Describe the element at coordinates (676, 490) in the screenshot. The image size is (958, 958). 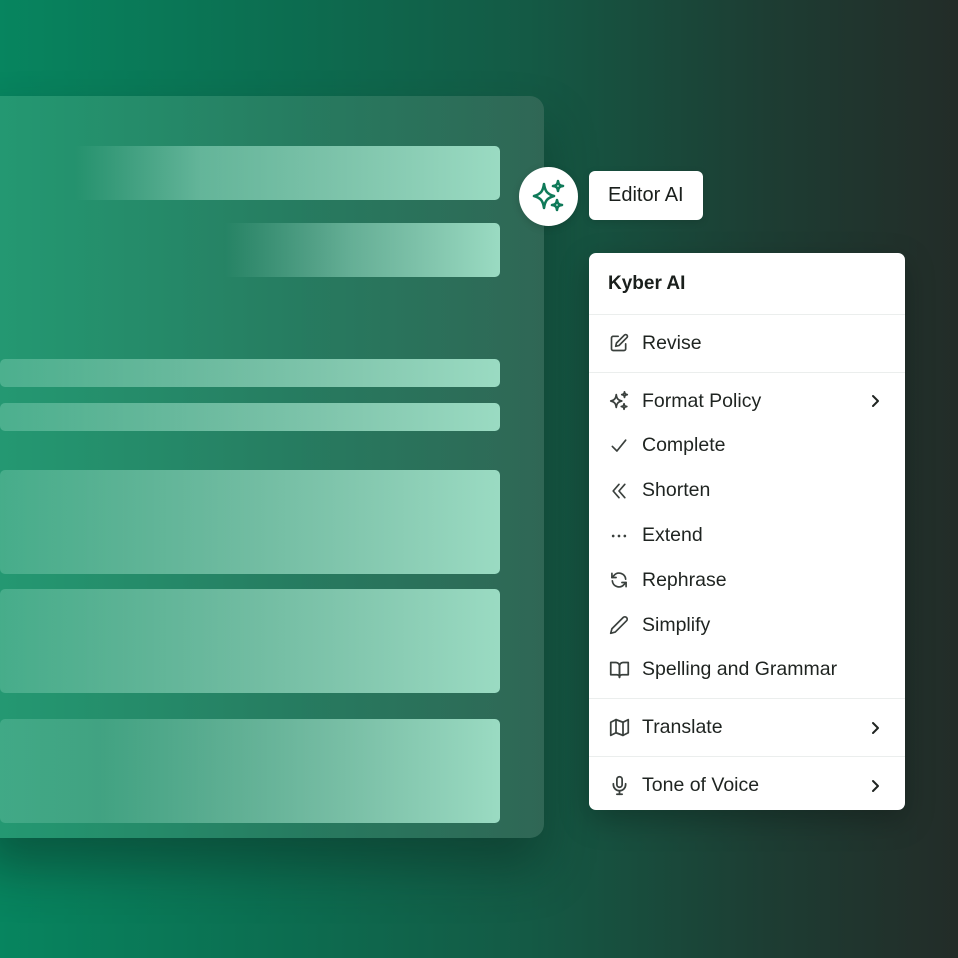
I see `menu-item-label: Shorten` at that location.